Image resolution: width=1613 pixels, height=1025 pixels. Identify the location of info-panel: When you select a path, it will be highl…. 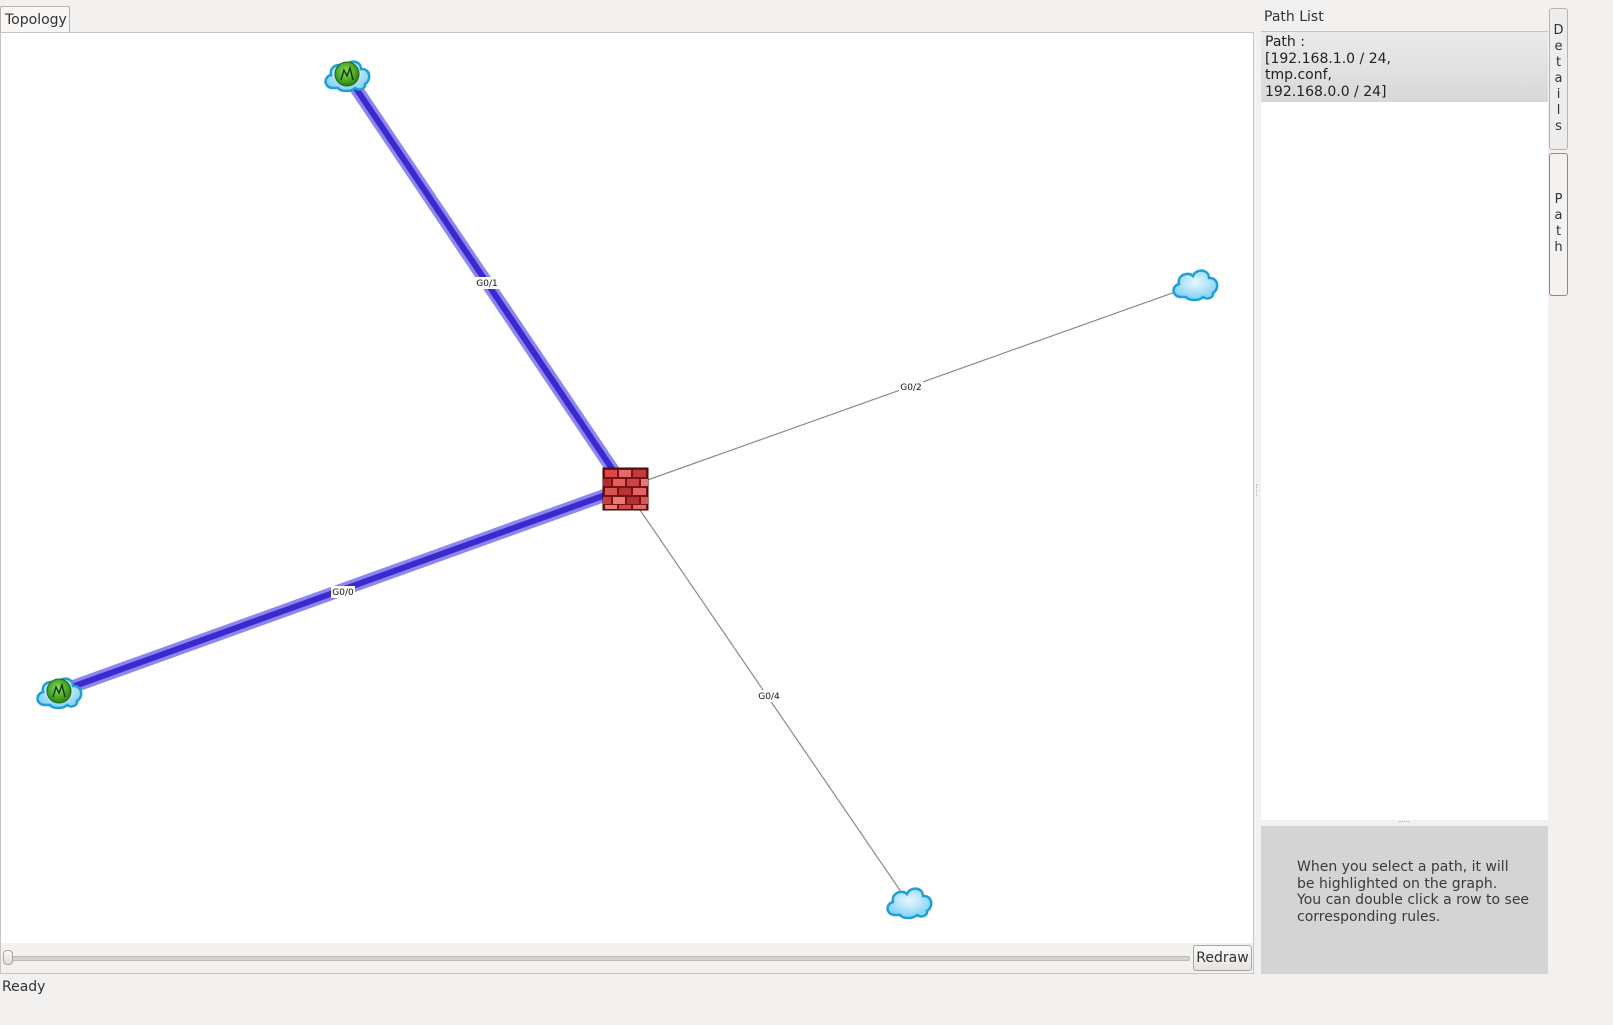
(1404, 900).